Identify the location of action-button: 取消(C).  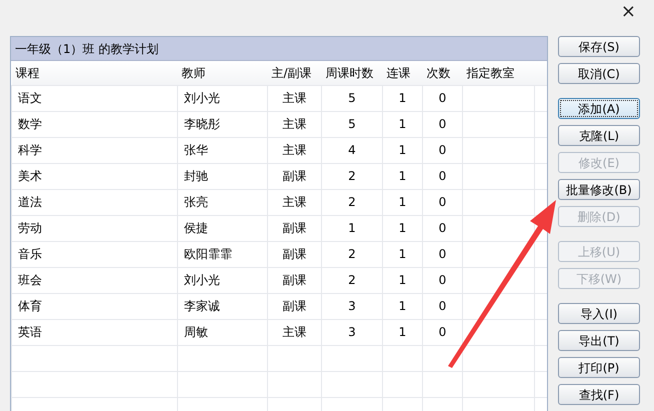
(599, 73).